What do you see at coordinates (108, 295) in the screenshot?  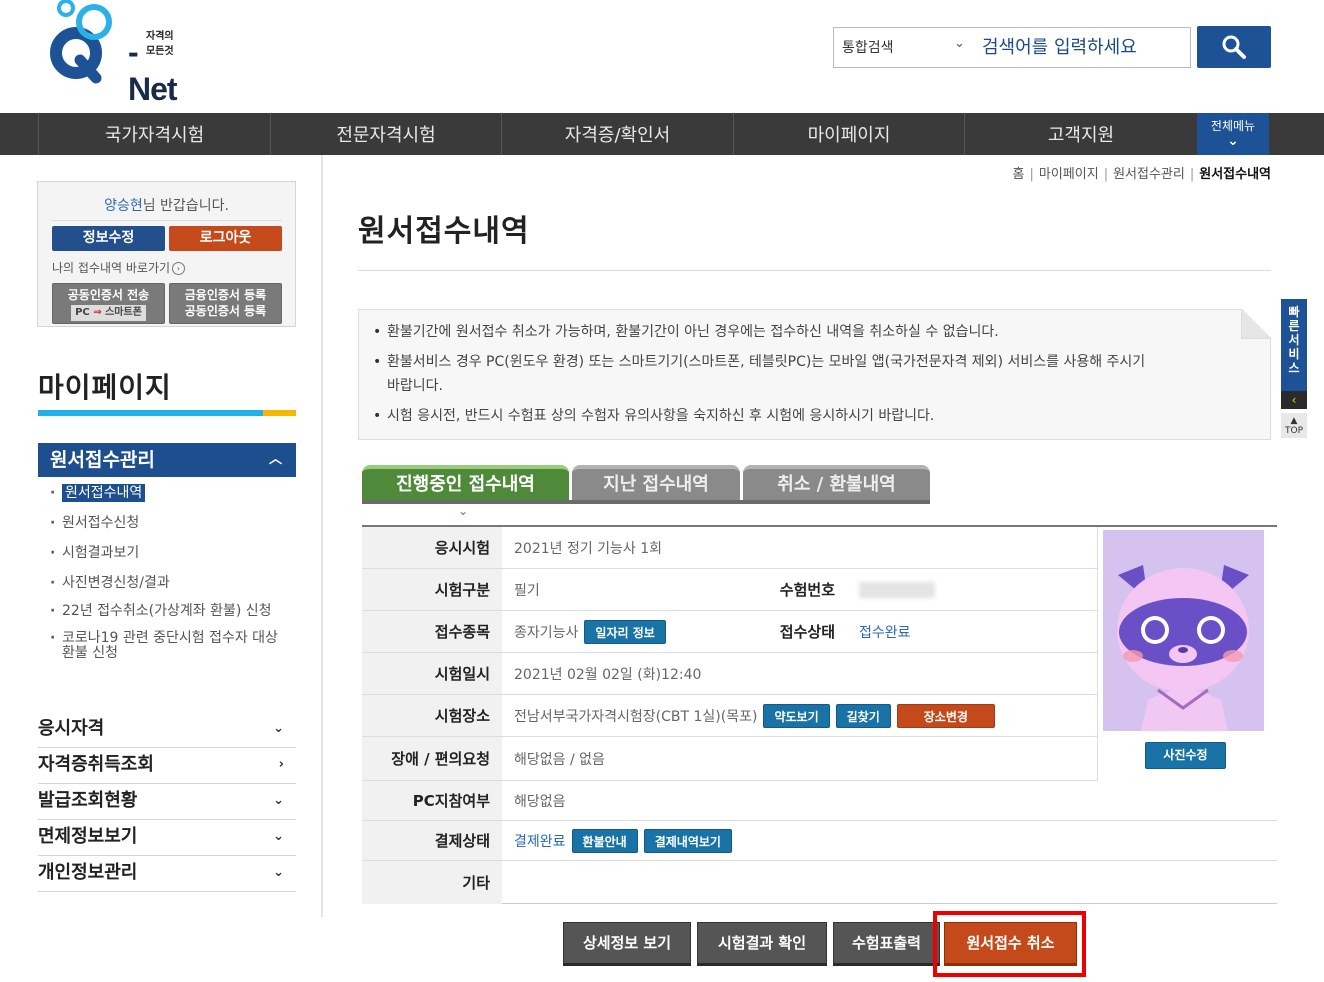 I see `cert-transfer-label: 공동인증서 전송` at bounding box center [108, 295].